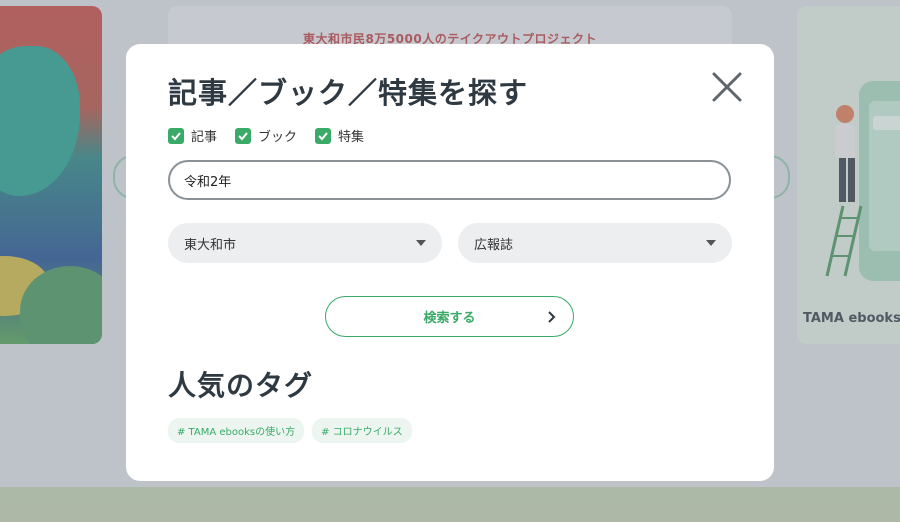  What do you see at coordinates (305, 243) in the screenshot?
I see `area-select: 東大和市` at bounding box center [305, 243].